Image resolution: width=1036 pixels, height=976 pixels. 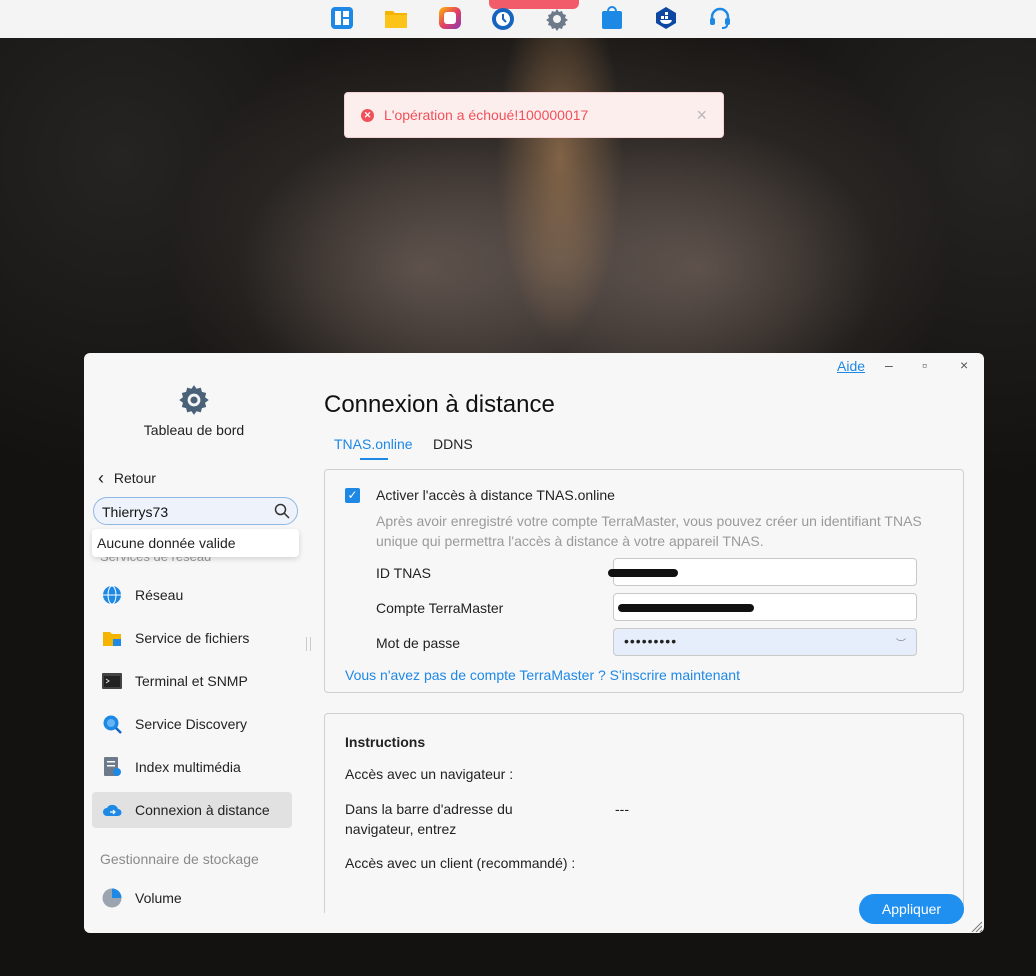 What do you see at coordinates (396, 18) in the screenshot?
I see `file-manager-icon` at bounding box center [396, 18].